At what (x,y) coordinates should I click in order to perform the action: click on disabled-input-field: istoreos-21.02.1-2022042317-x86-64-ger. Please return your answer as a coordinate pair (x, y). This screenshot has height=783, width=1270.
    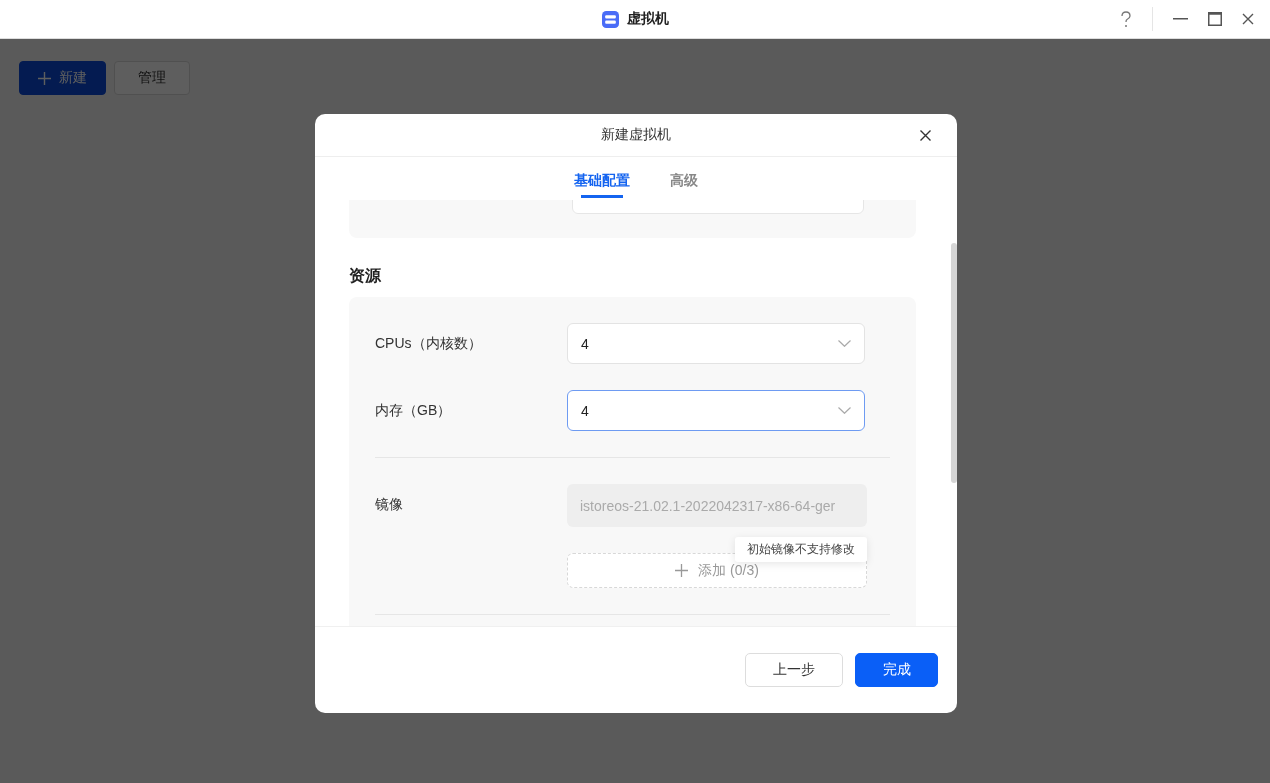
    Looking at the image, I should click on (717, 505).